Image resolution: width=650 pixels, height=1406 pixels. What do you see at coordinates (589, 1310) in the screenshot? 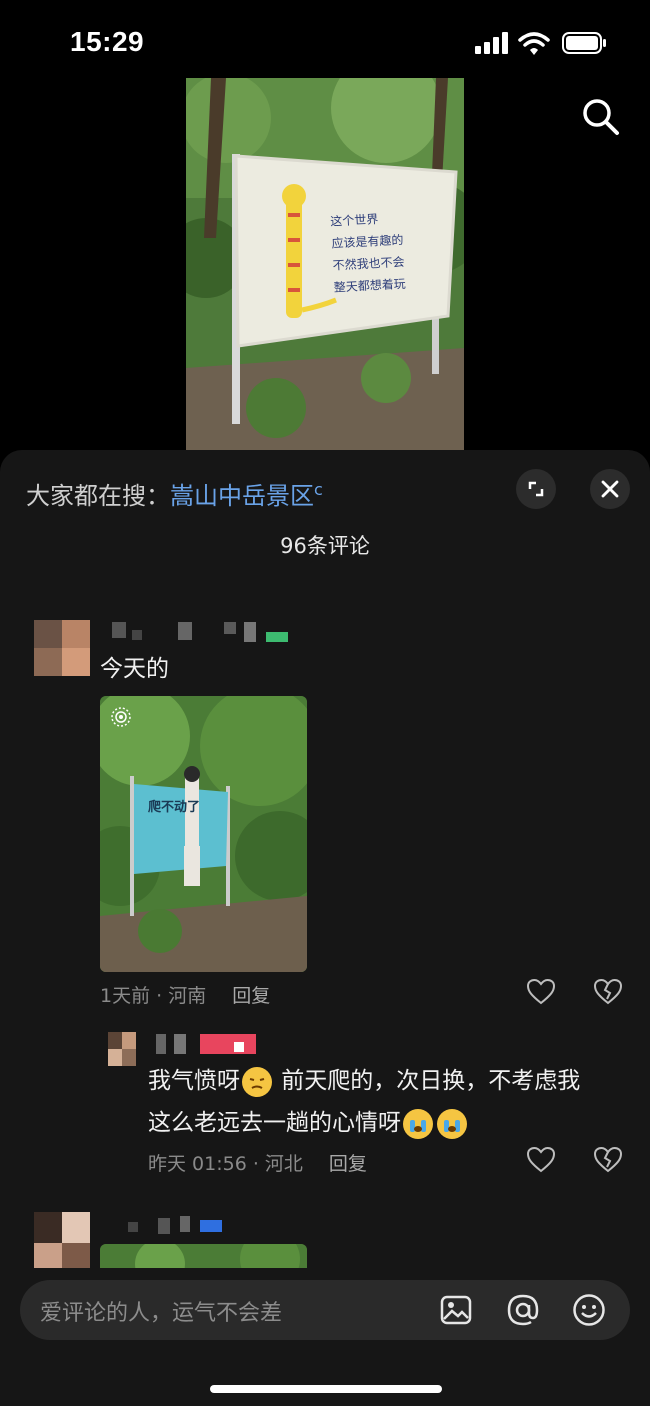
I see `emoji-icon` at bounding box center [589, 1310].